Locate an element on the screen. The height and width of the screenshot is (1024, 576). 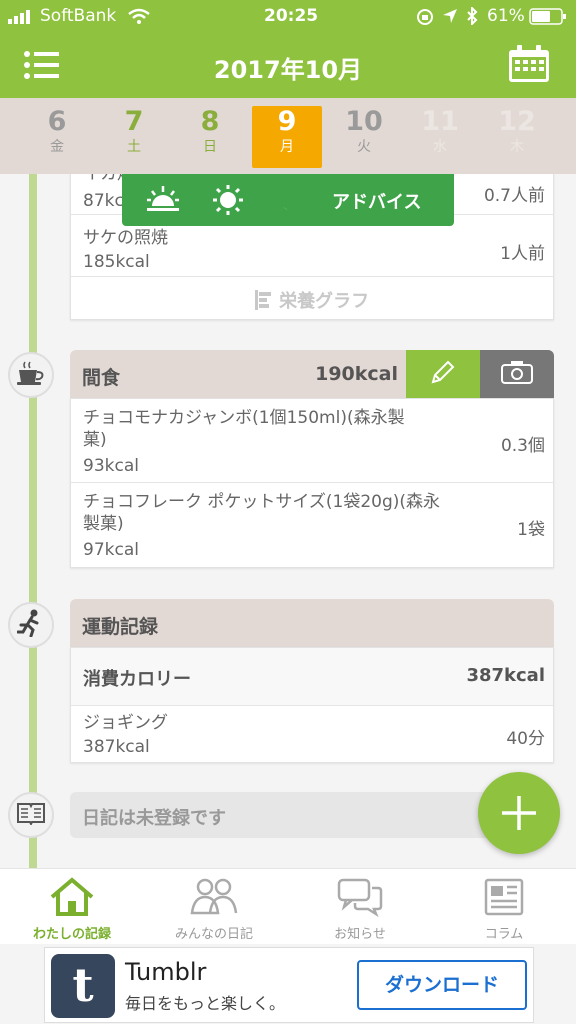
food-row: チョコモナカジャンボ(1個150ml)(森永製菓) 93kcal 0.3個 is located at coordinates (312, 441).